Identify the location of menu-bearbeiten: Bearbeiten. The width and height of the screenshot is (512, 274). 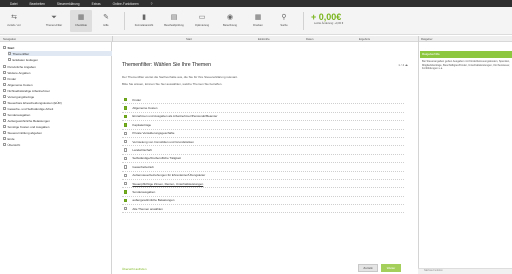
(36, 4).